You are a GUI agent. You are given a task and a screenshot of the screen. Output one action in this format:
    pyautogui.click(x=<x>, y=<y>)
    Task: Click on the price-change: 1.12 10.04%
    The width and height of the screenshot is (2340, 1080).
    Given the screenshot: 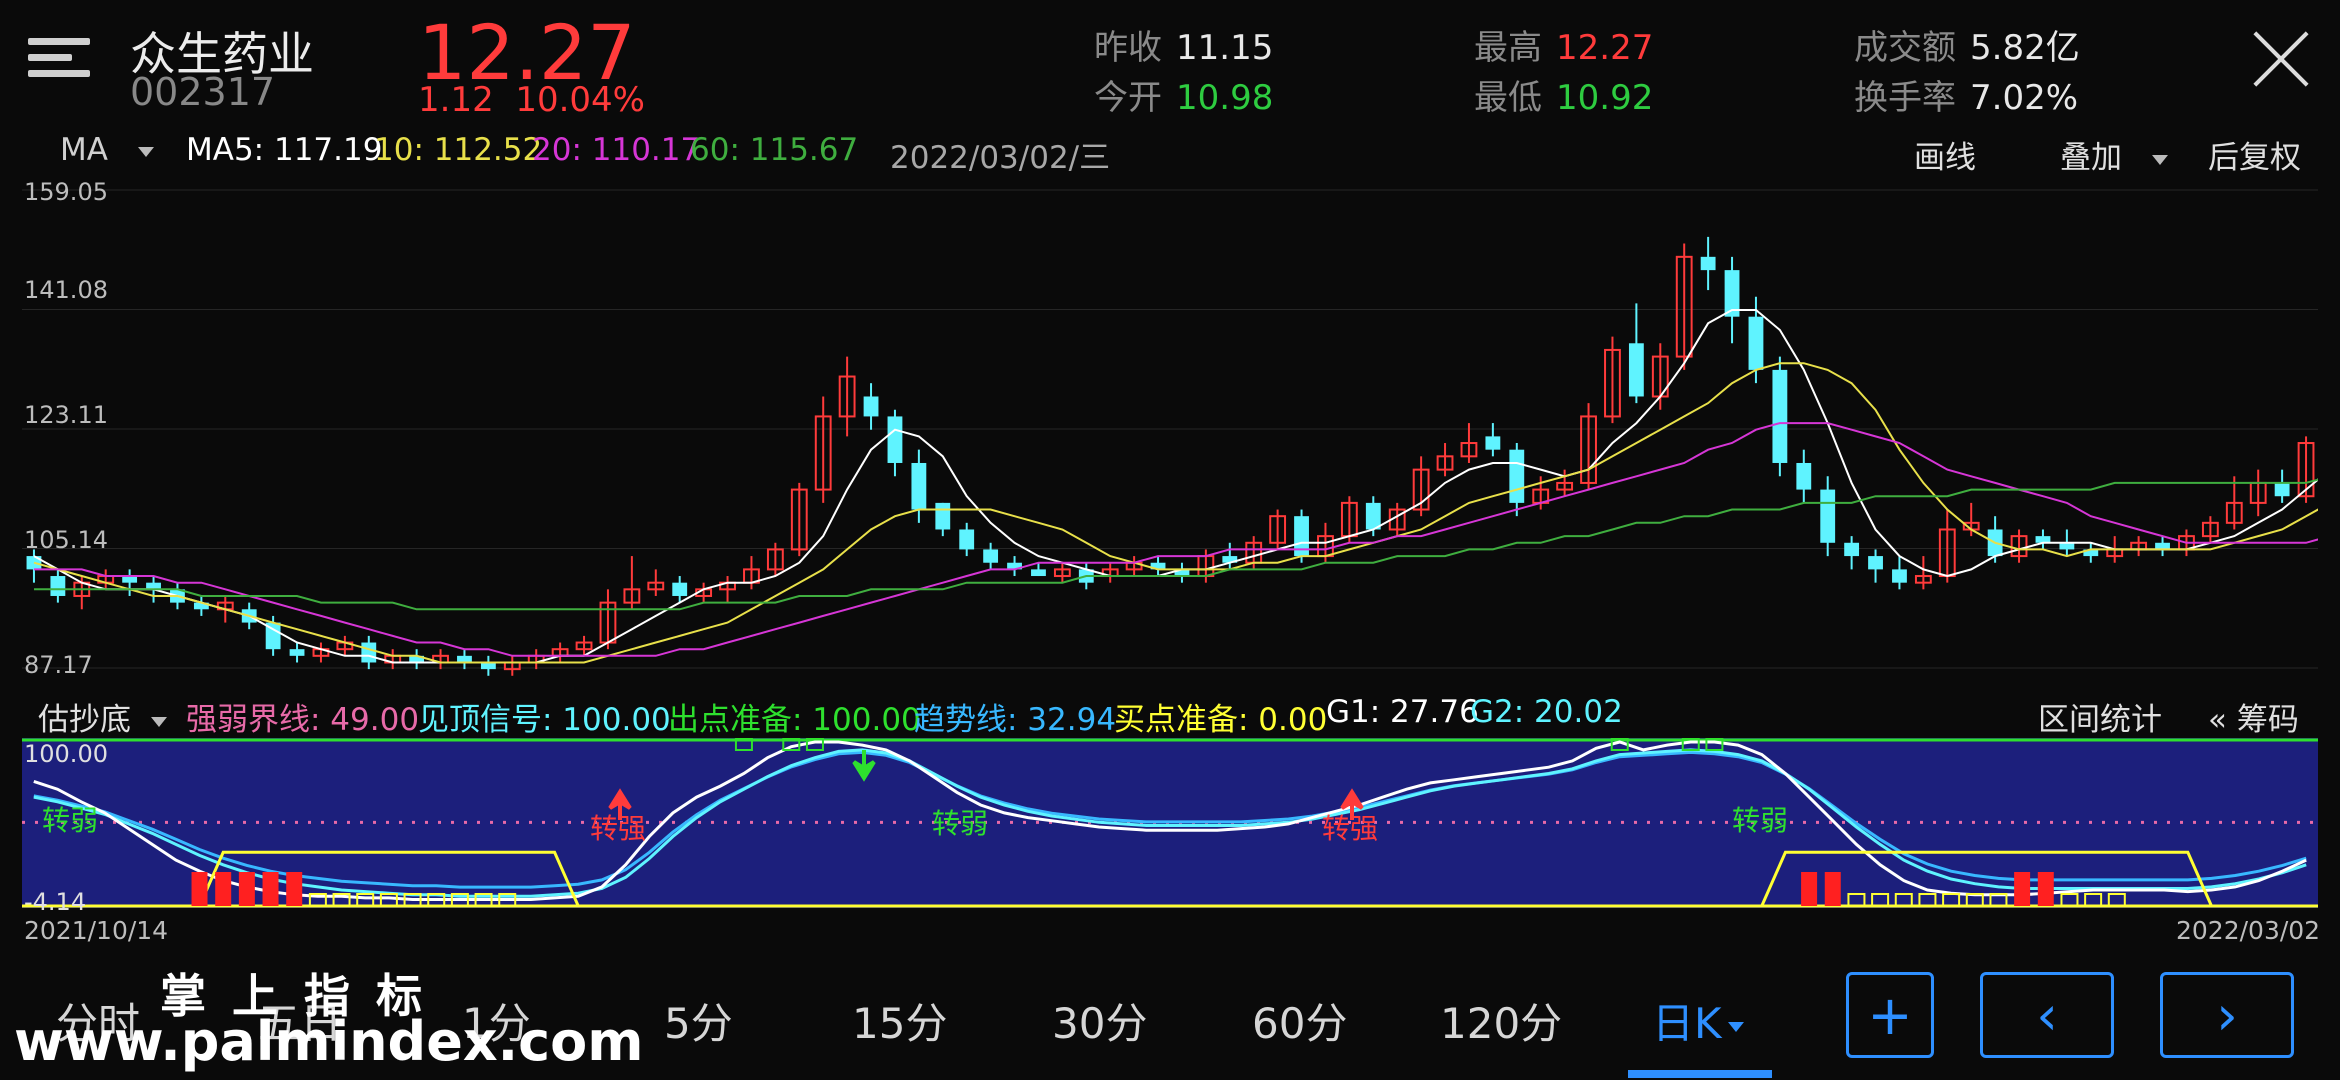 What is the action you would take?
    pyautogui.click(x=531, y=100)
    